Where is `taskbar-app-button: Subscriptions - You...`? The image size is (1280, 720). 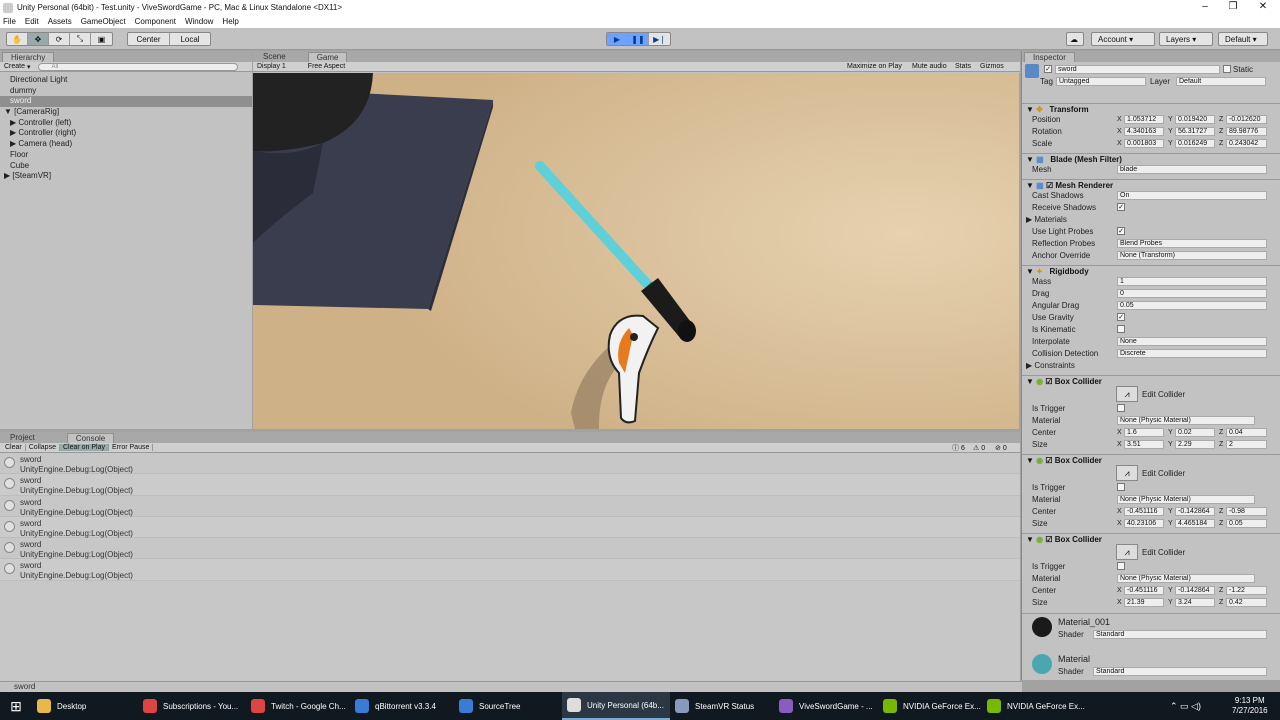
taskbar-app-button: Subscriptions - You... is located at coordinates (192, 706).